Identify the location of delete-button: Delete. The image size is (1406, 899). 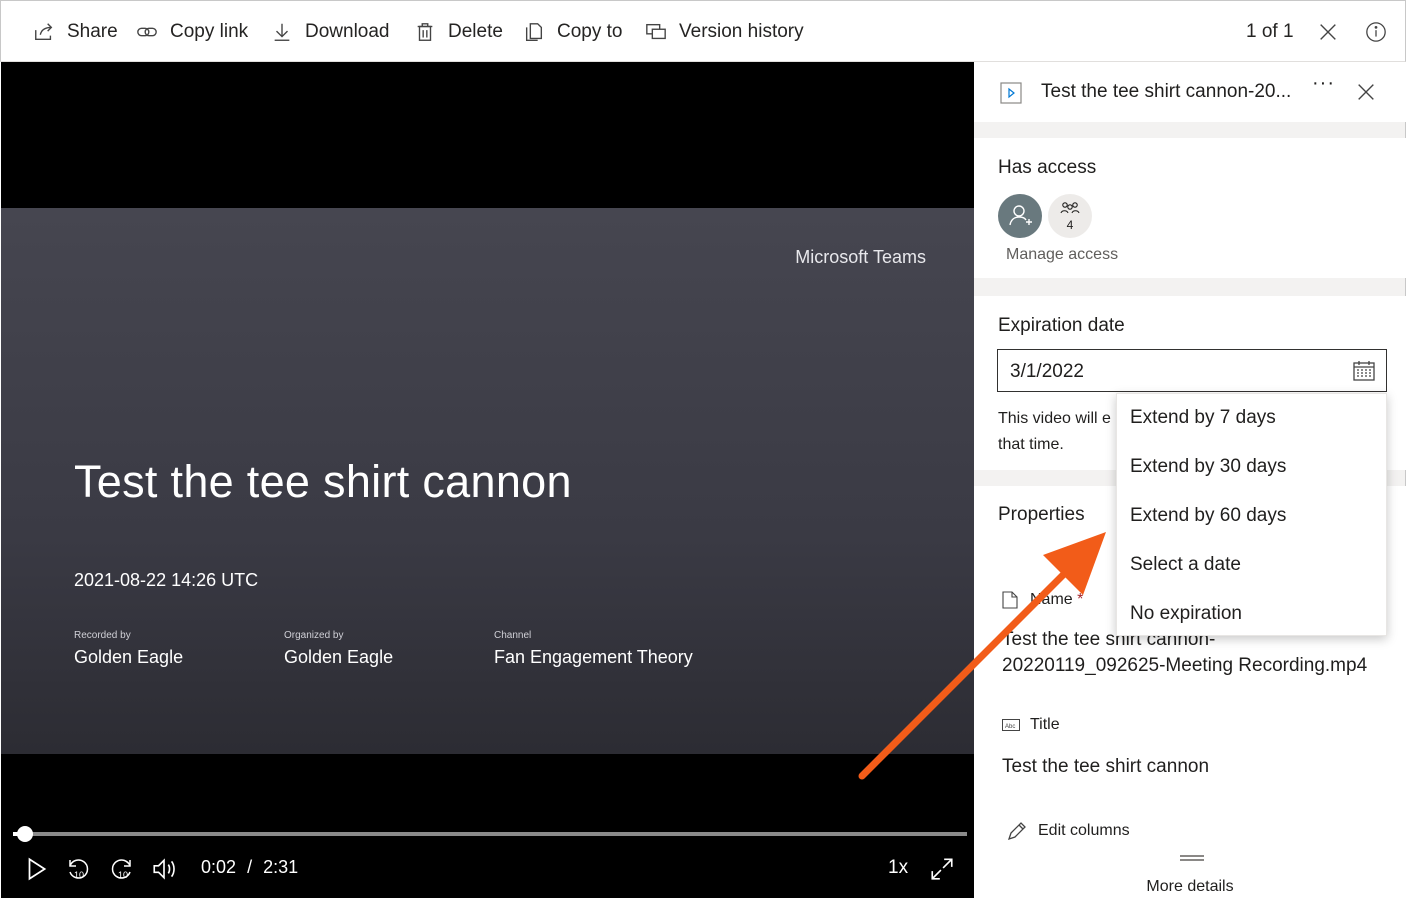
(458, 32).